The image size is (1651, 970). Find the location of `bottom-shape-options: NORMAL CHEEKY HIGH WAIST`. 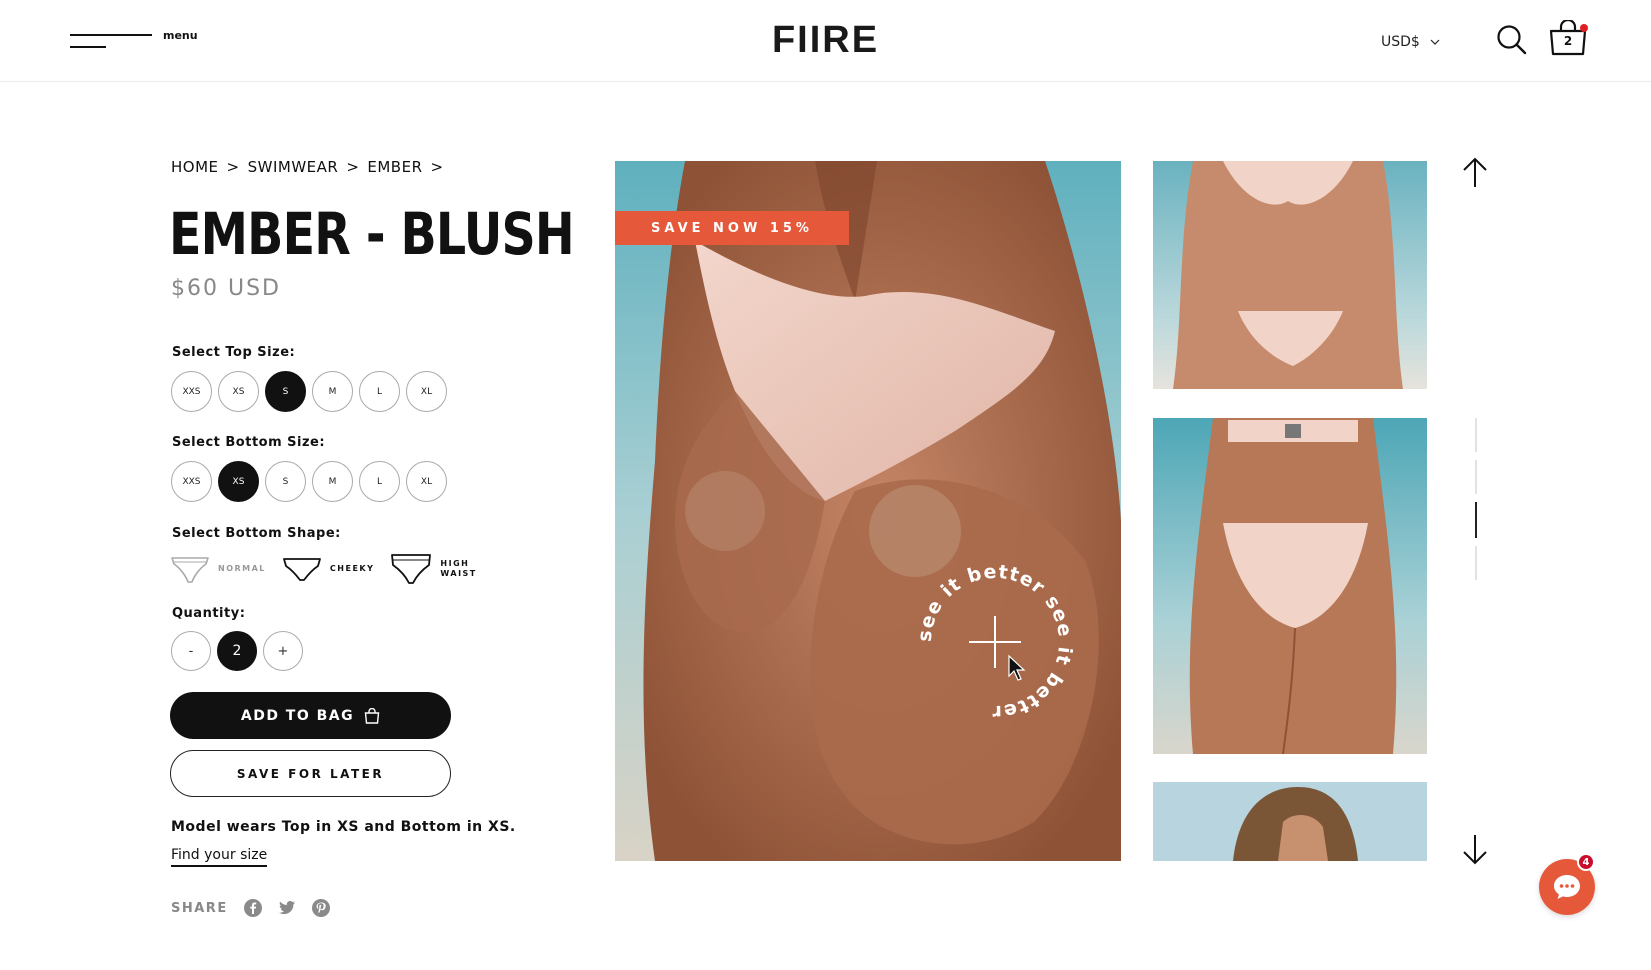

bottom-shape-options: NORMAL CHEEKY HIGH WAIST is located at coordinates (331, 569).